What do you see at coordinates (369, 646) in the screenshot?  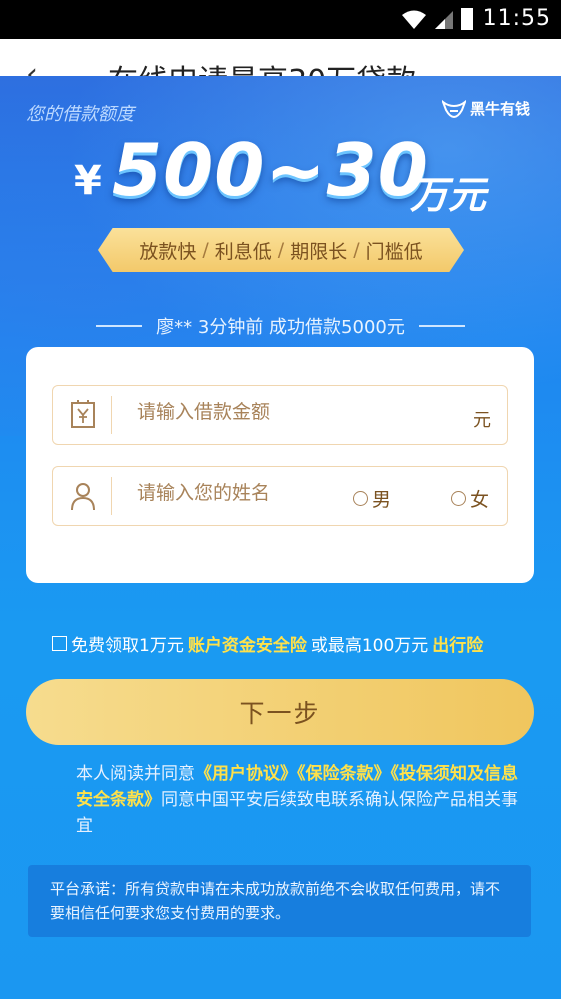 I see `insurance-middle: 或最高100万元` at bounding box center [369, 646].